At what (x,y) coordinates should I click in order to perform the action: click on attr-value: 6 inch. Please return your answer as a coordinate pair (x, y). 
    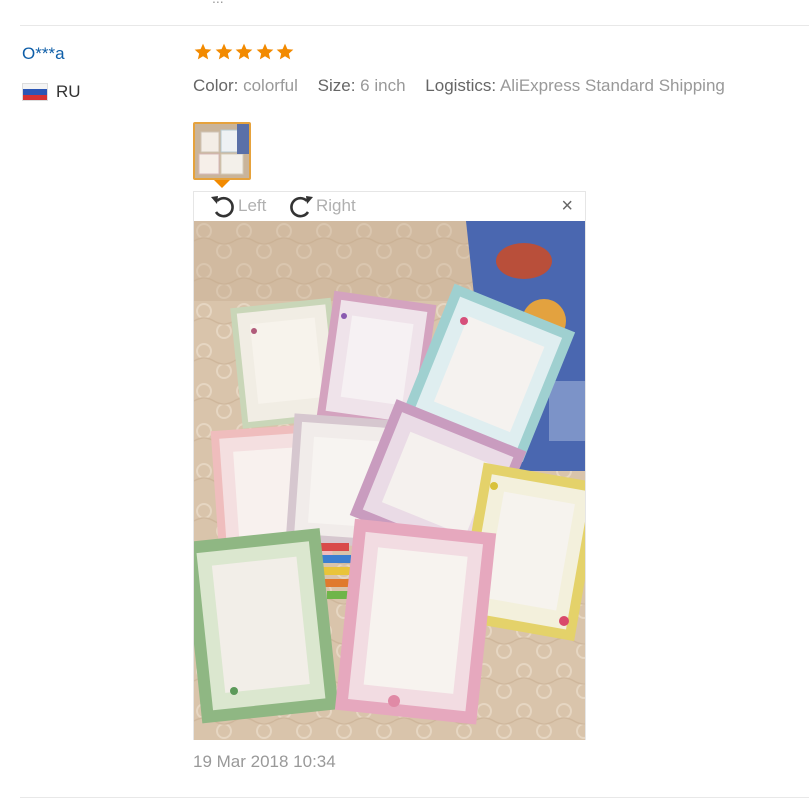
    Looking at the image, I should click on (383, 85).